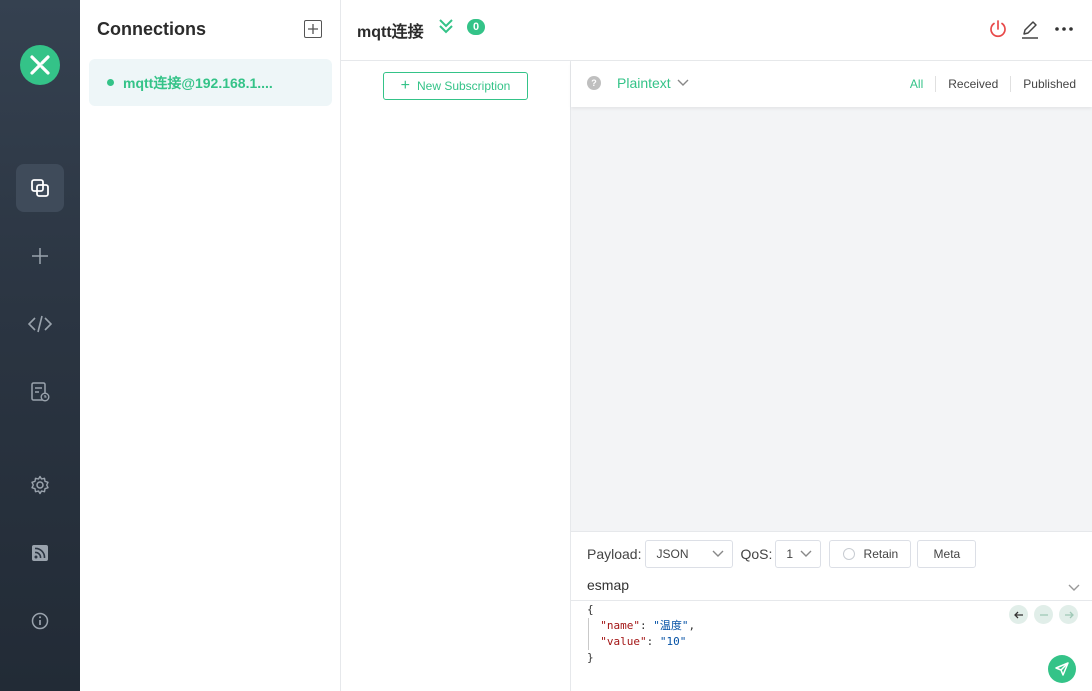  What do you see at coordinates (672, 554) in the screenshot?
I see `payload-format-value: JSON` at bounding box center [672, 554].